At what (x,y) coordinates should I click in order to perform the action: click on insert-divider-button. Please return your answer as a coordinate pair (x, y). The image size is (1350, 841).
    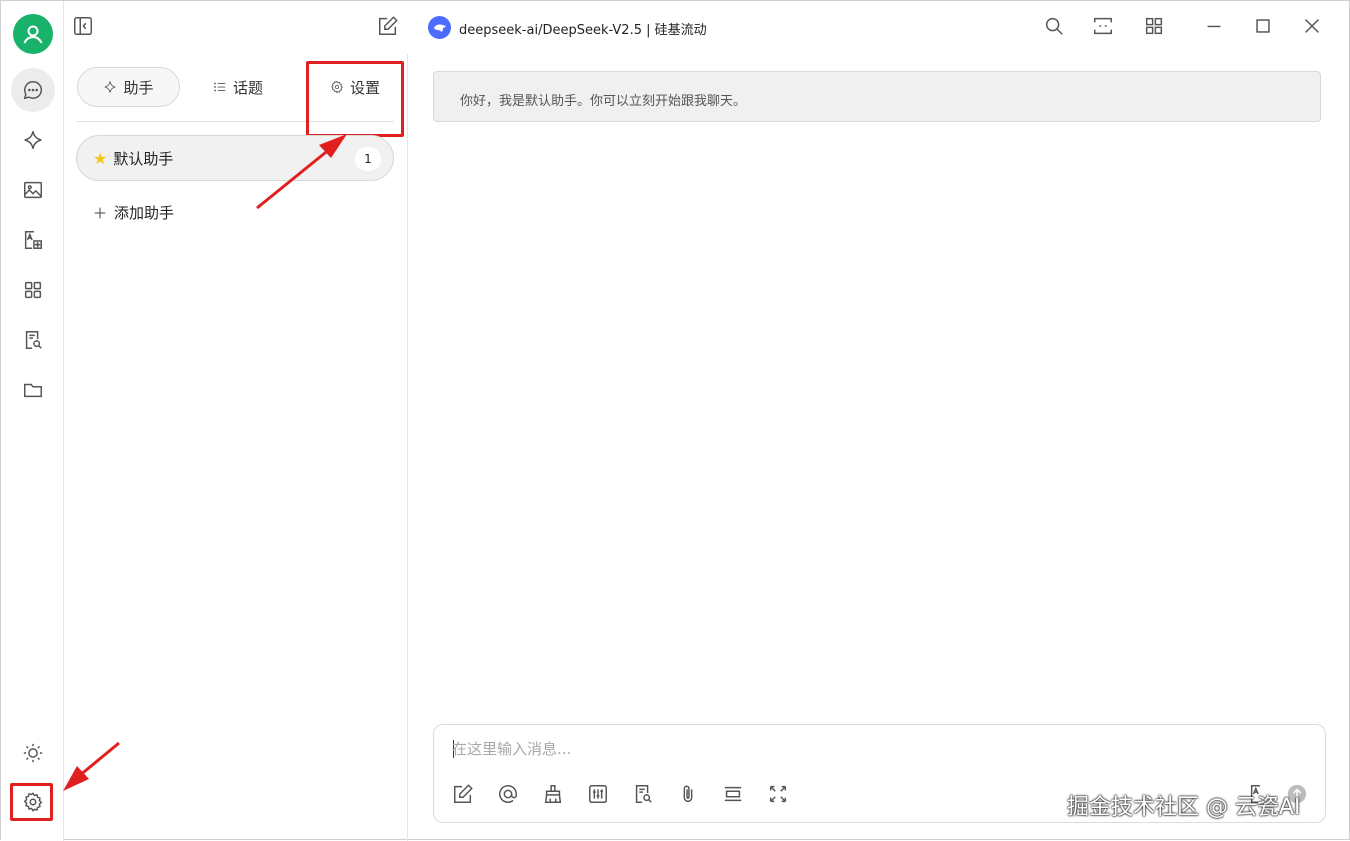
    Looking at the image, I should click on (734, 795).